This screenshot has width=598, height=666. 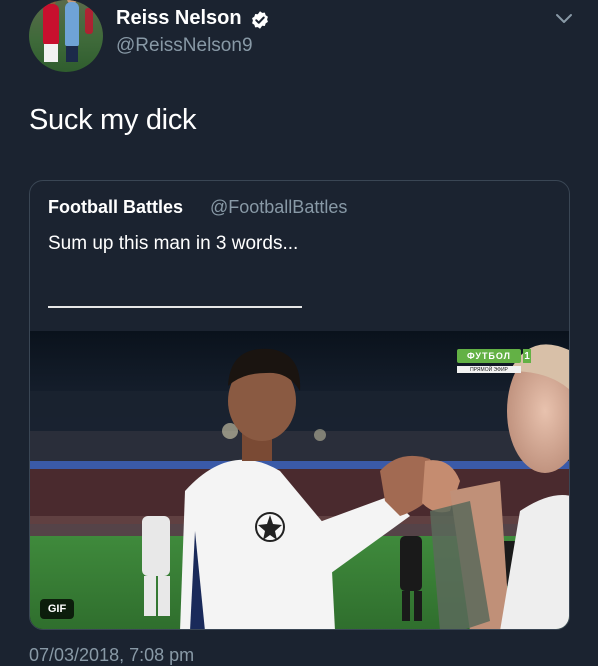 I want to click on quoted-author-handle: @FootballBattles, so click(x=279, y=207).